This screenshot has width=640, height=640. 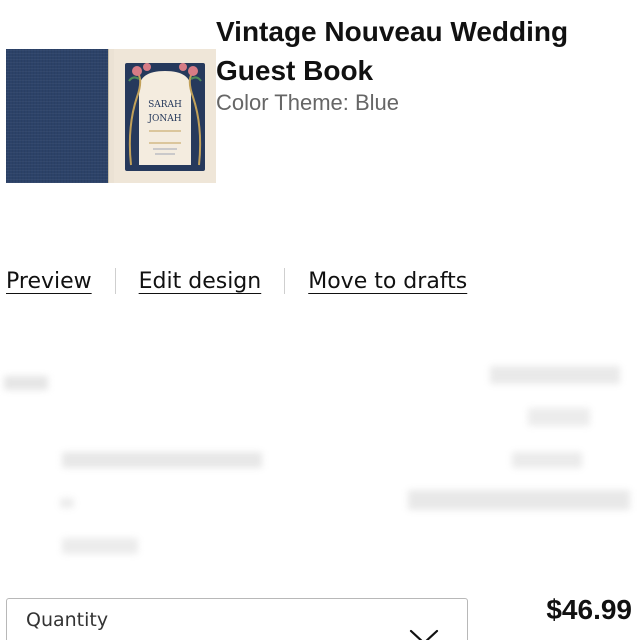 I want to click on product-actions: Preview Edit design Move to drafts, so click(x=236, y=281).